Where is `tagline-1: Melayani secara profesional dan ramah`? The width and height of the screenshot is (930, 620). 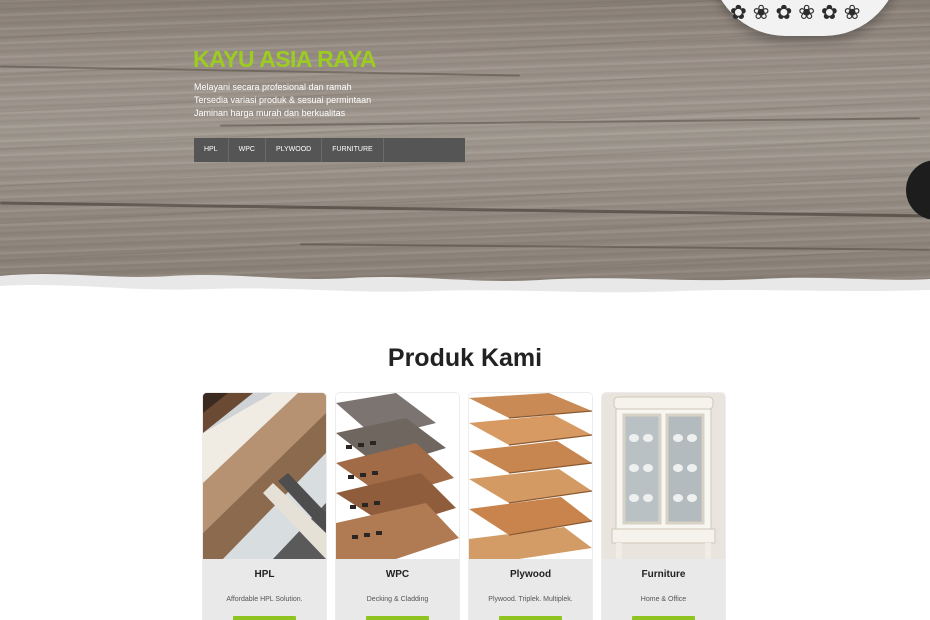
tagline-1: Melayani secara profesional dan ramah is located at coordinates (273, 87).